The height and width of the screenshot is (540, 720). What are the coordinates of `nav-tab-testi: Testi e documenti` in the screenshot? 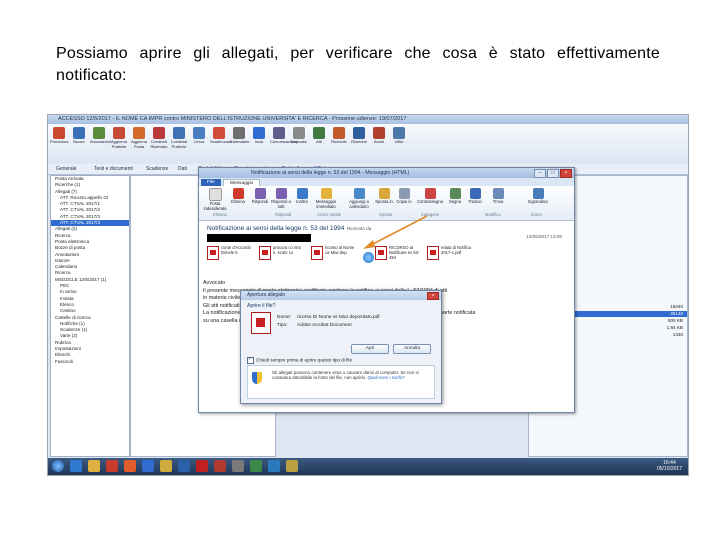 It's located at (113, 169).